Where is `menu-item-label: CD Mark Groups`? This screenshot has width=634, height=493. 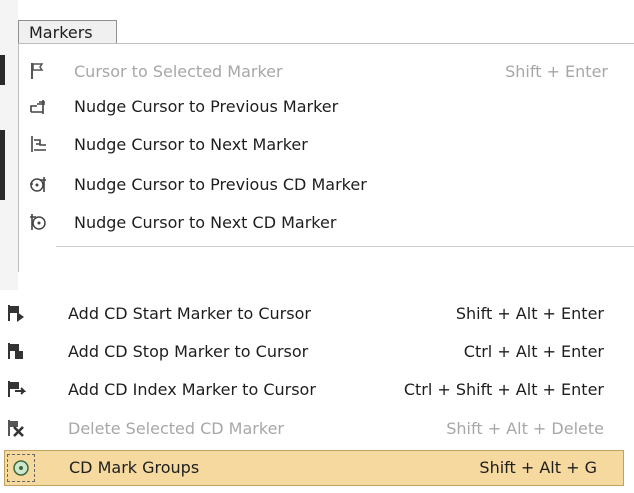
menu-item-label: CD Mark Groups is located at coordinates (134, 467).